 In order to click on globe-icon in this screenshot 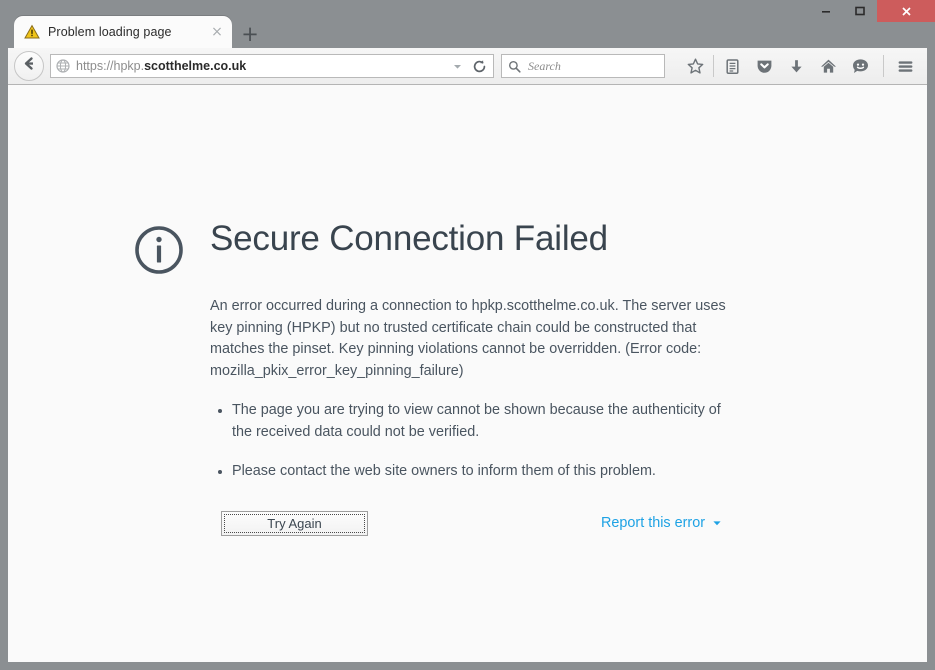, I will do `click(63, 66)`.